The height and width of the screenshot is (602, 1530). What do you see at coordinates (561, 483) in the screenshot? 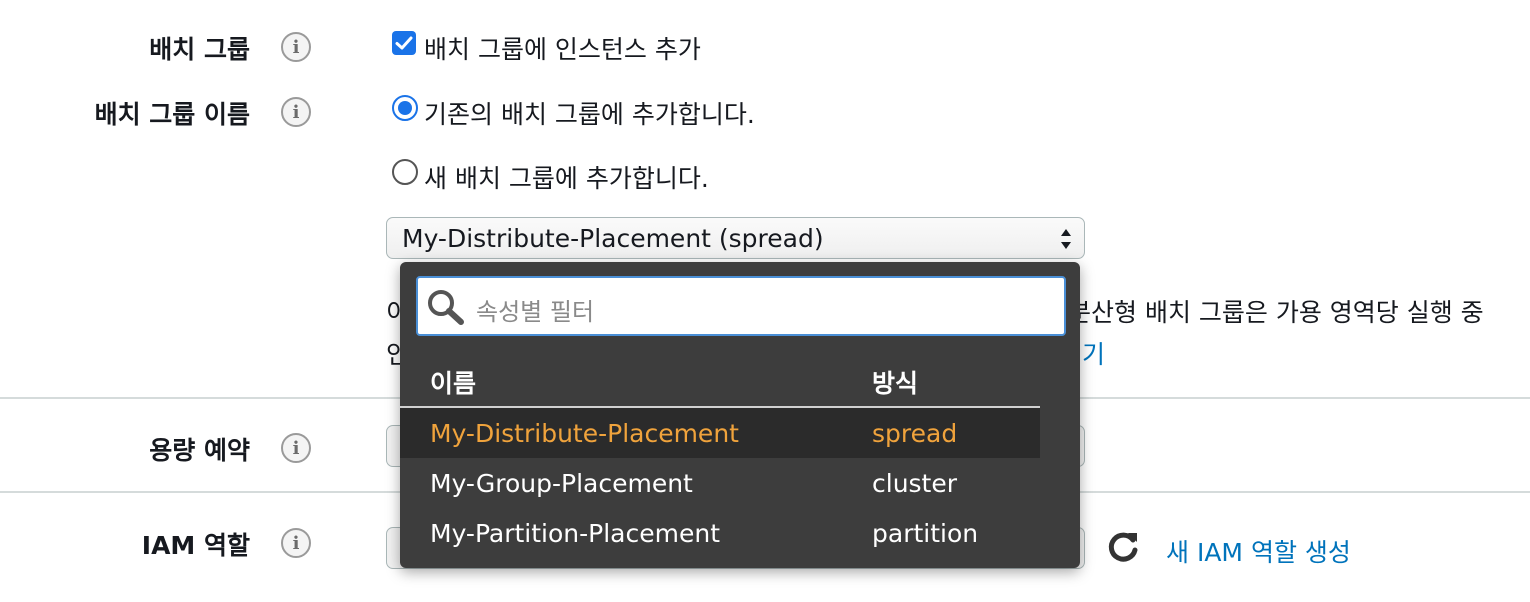
I see `option-name: My-Group-Placement` at bounding box center [561, 483].